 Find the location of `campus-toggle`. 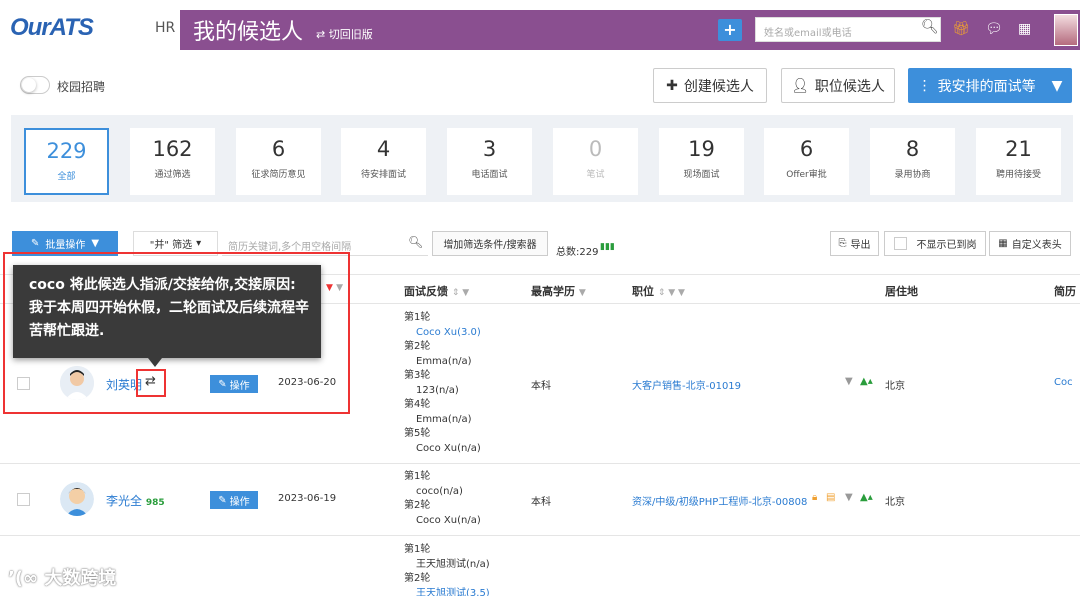

campus-toggle is located at coordinates (35, 85).